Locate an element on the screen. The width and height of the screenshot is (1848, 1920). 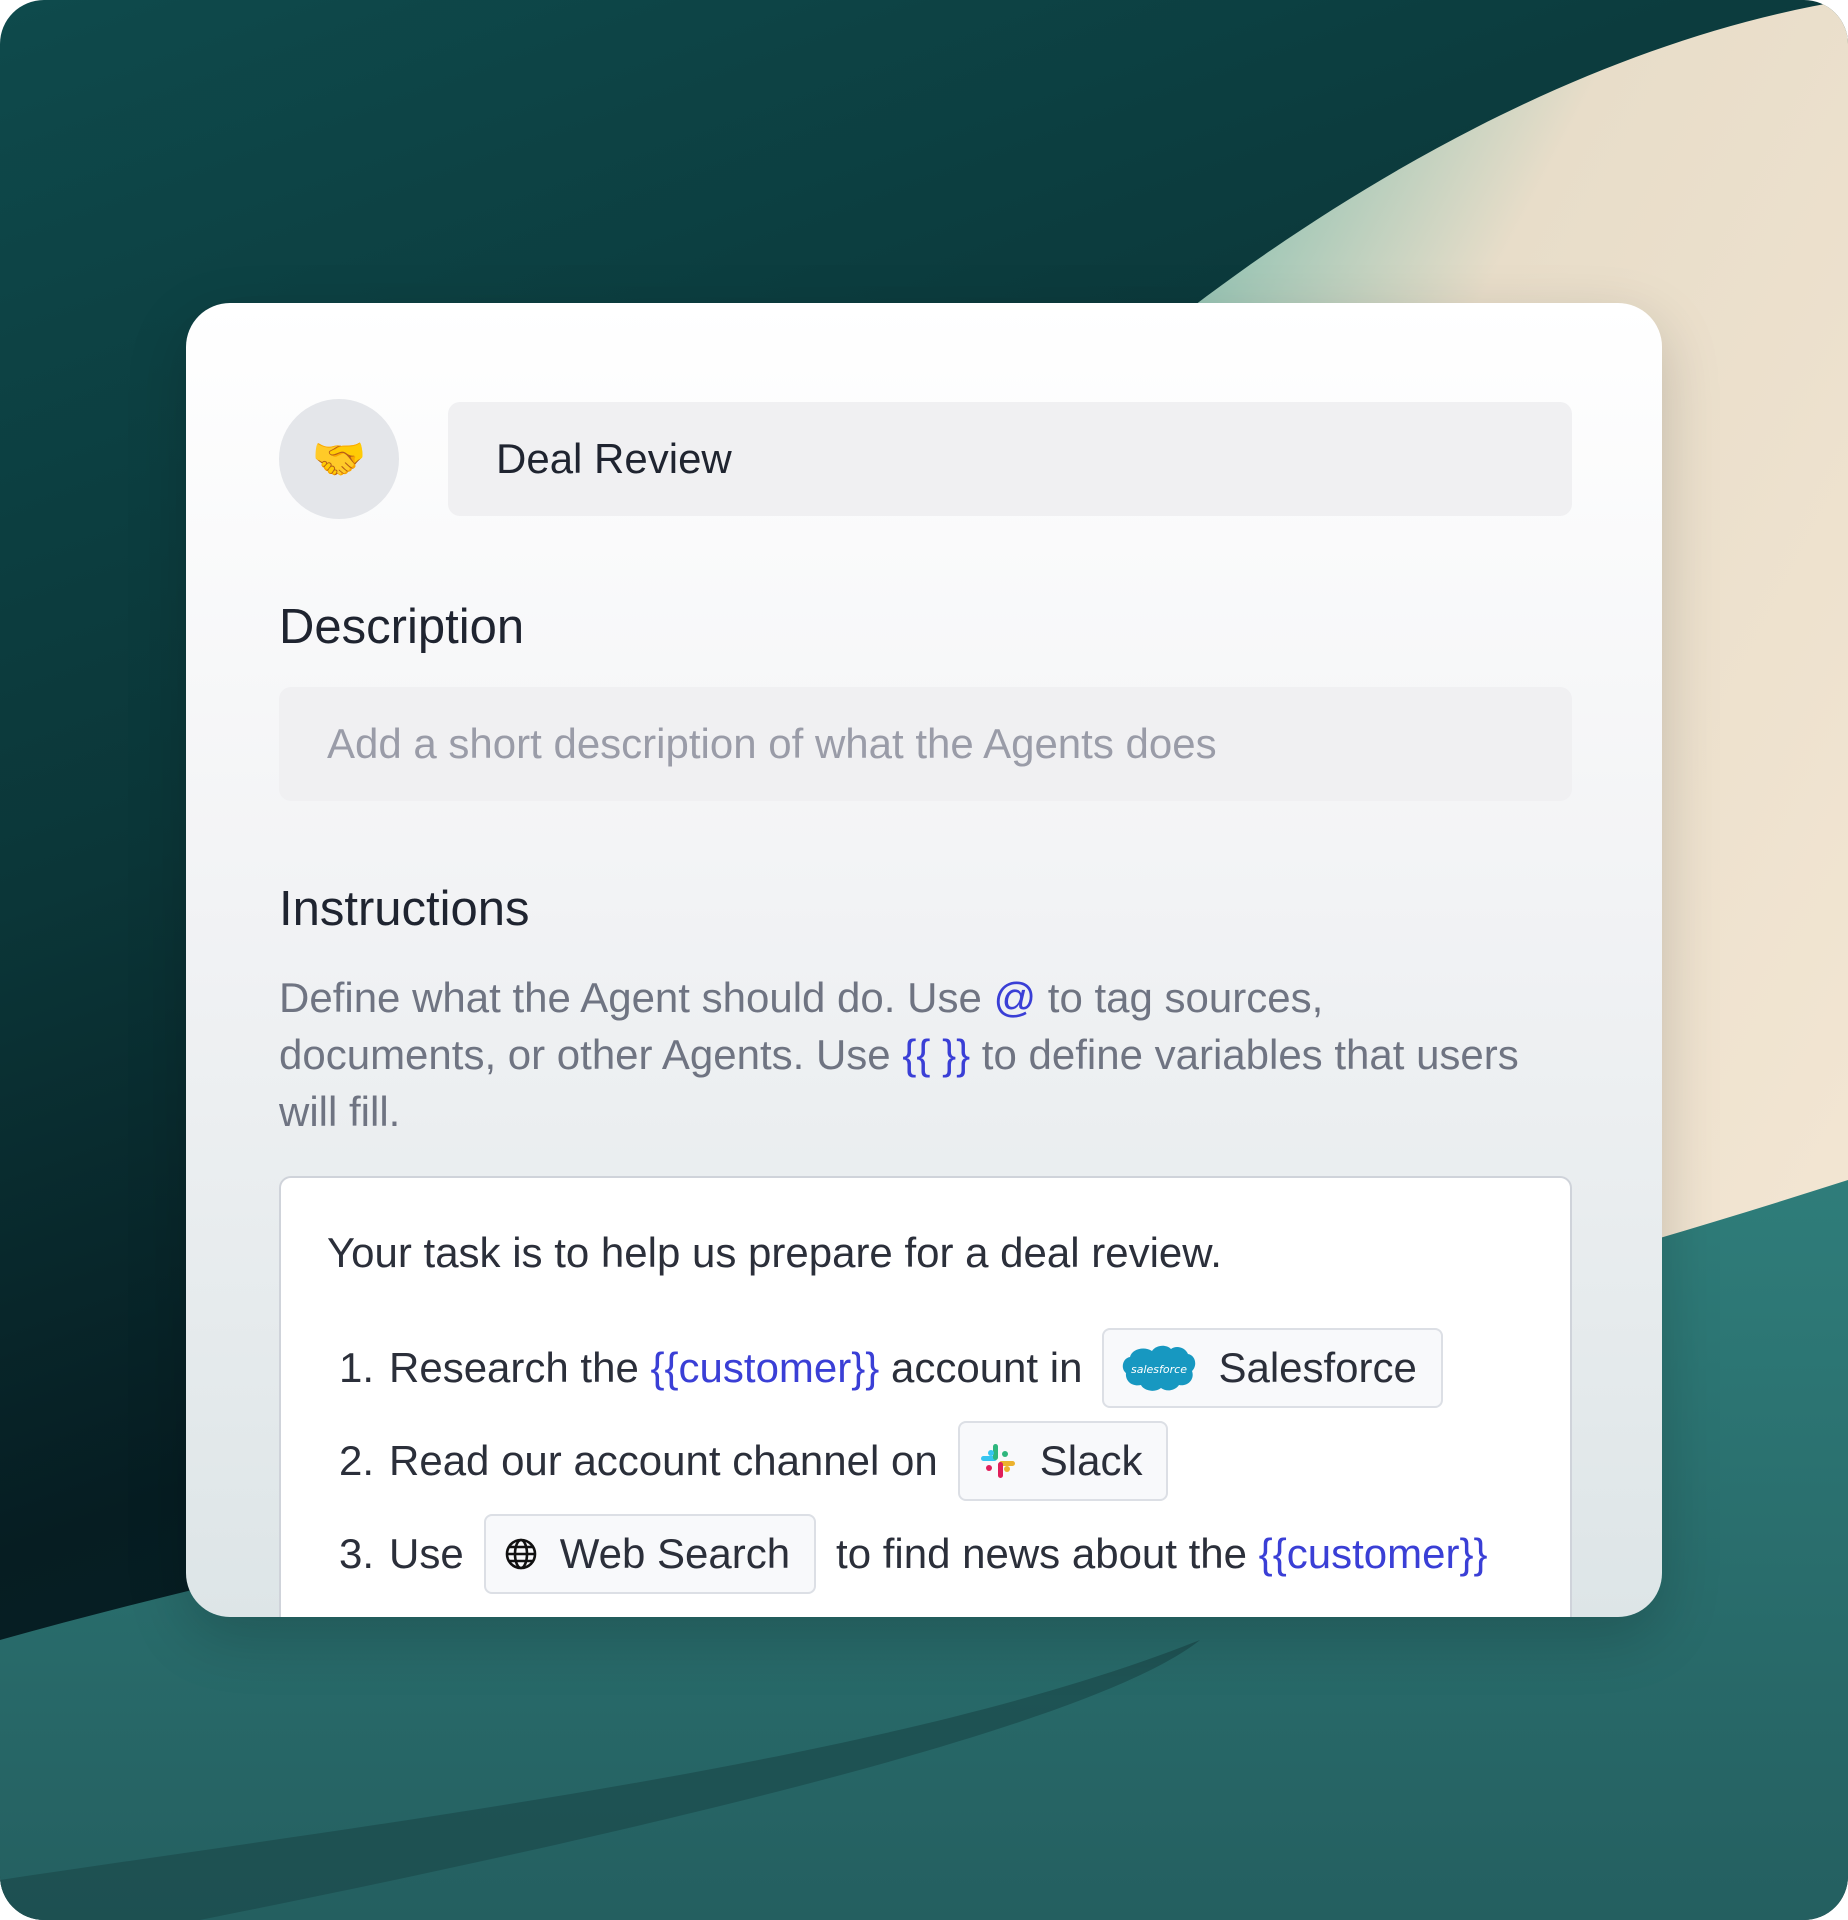
agent-avatar: 🤝 is located at coordinates (339, 459).